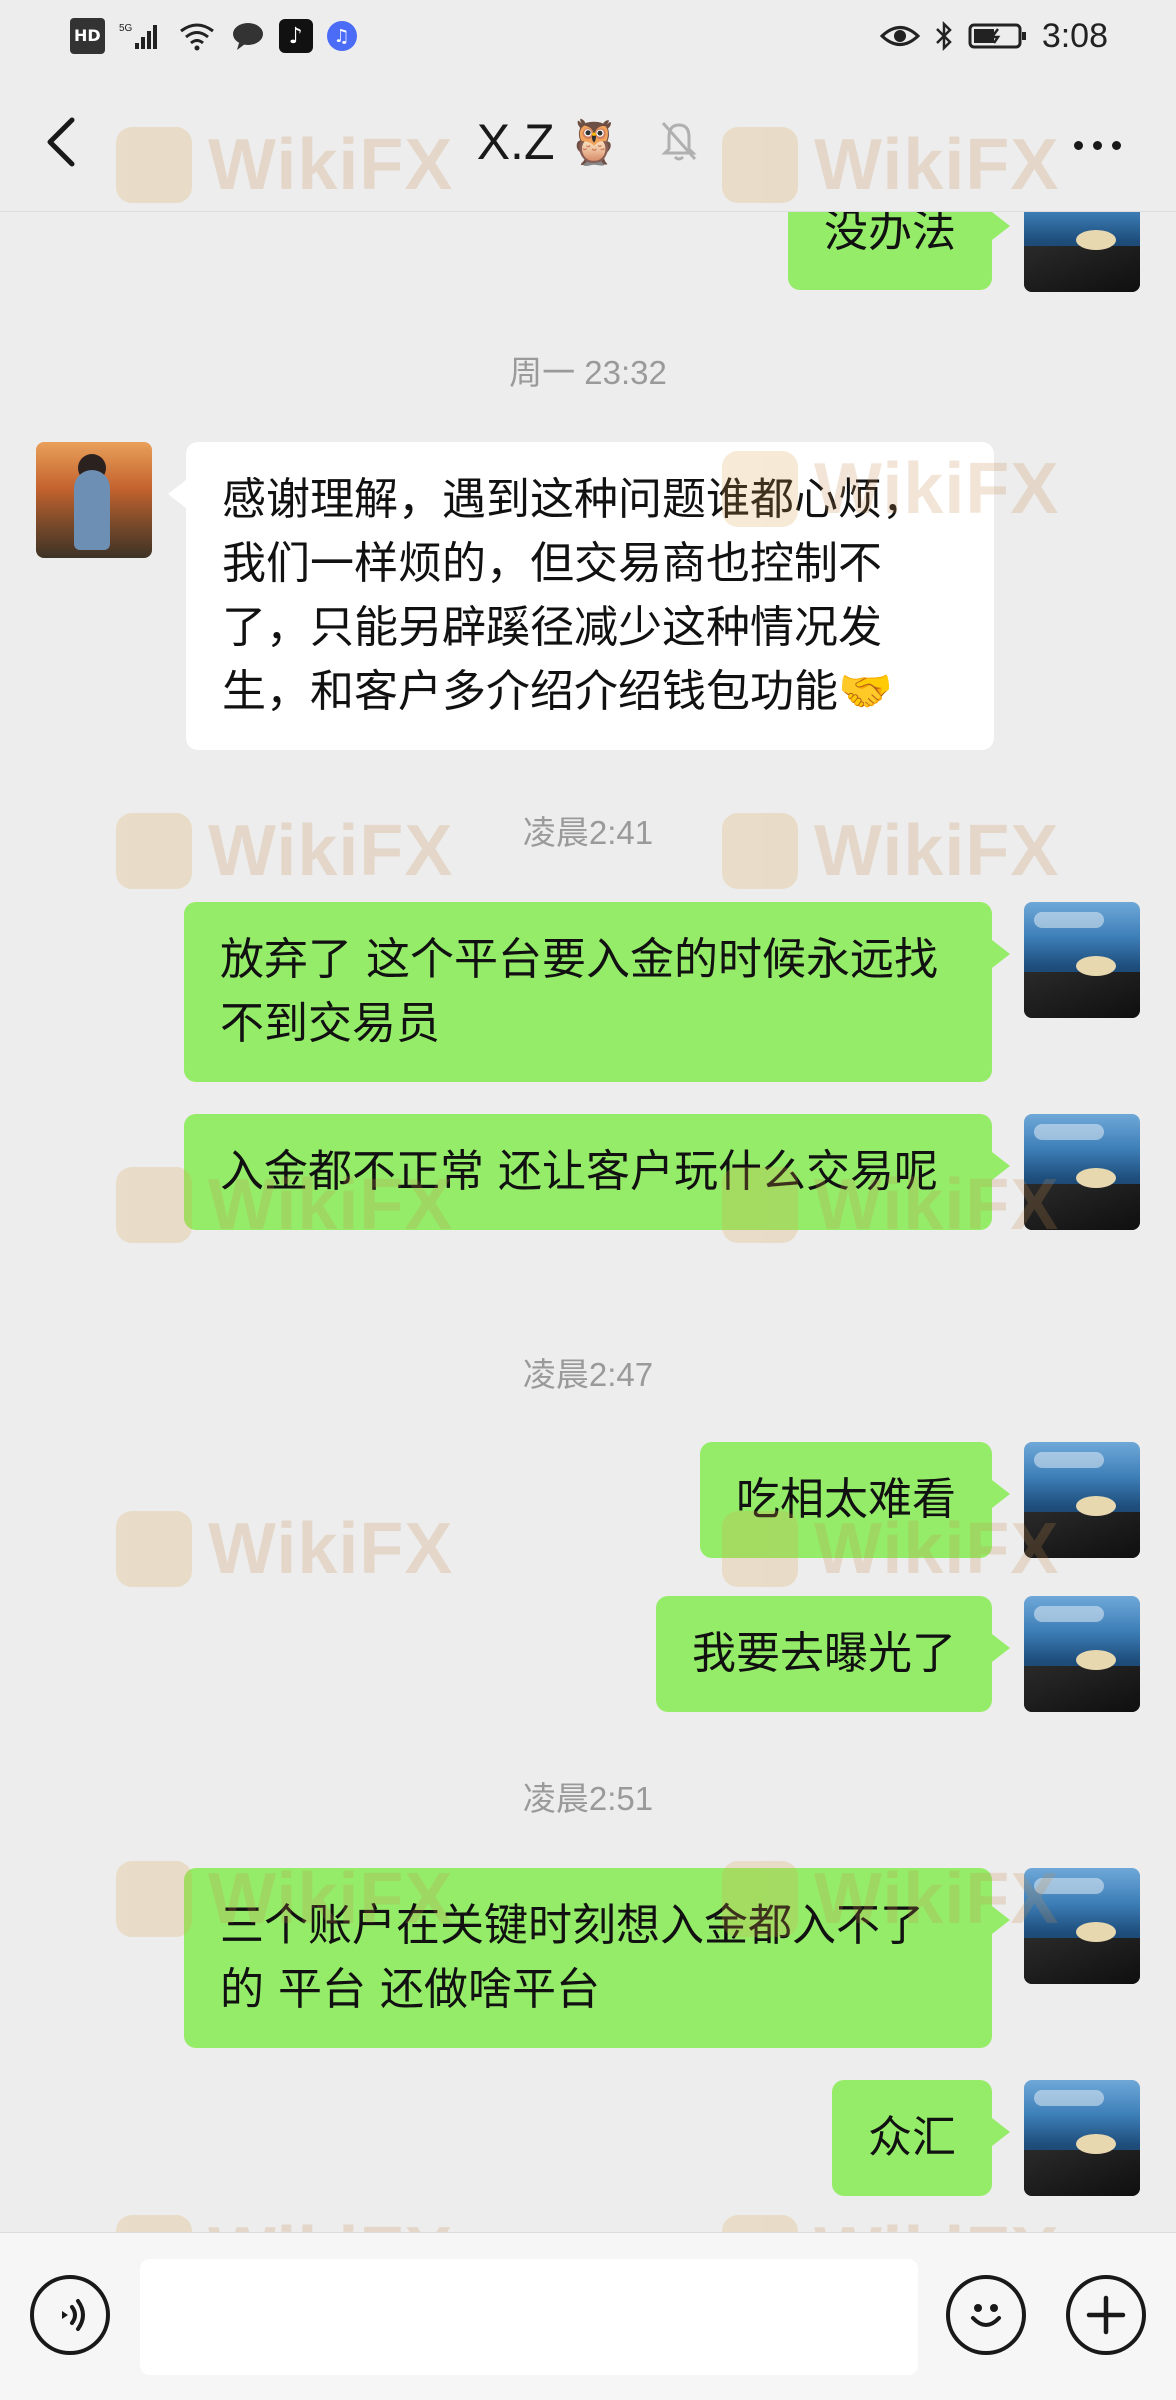 This screenshot has width=1176, height=2400. I want to click on voice-icon, so click(73, 2315).